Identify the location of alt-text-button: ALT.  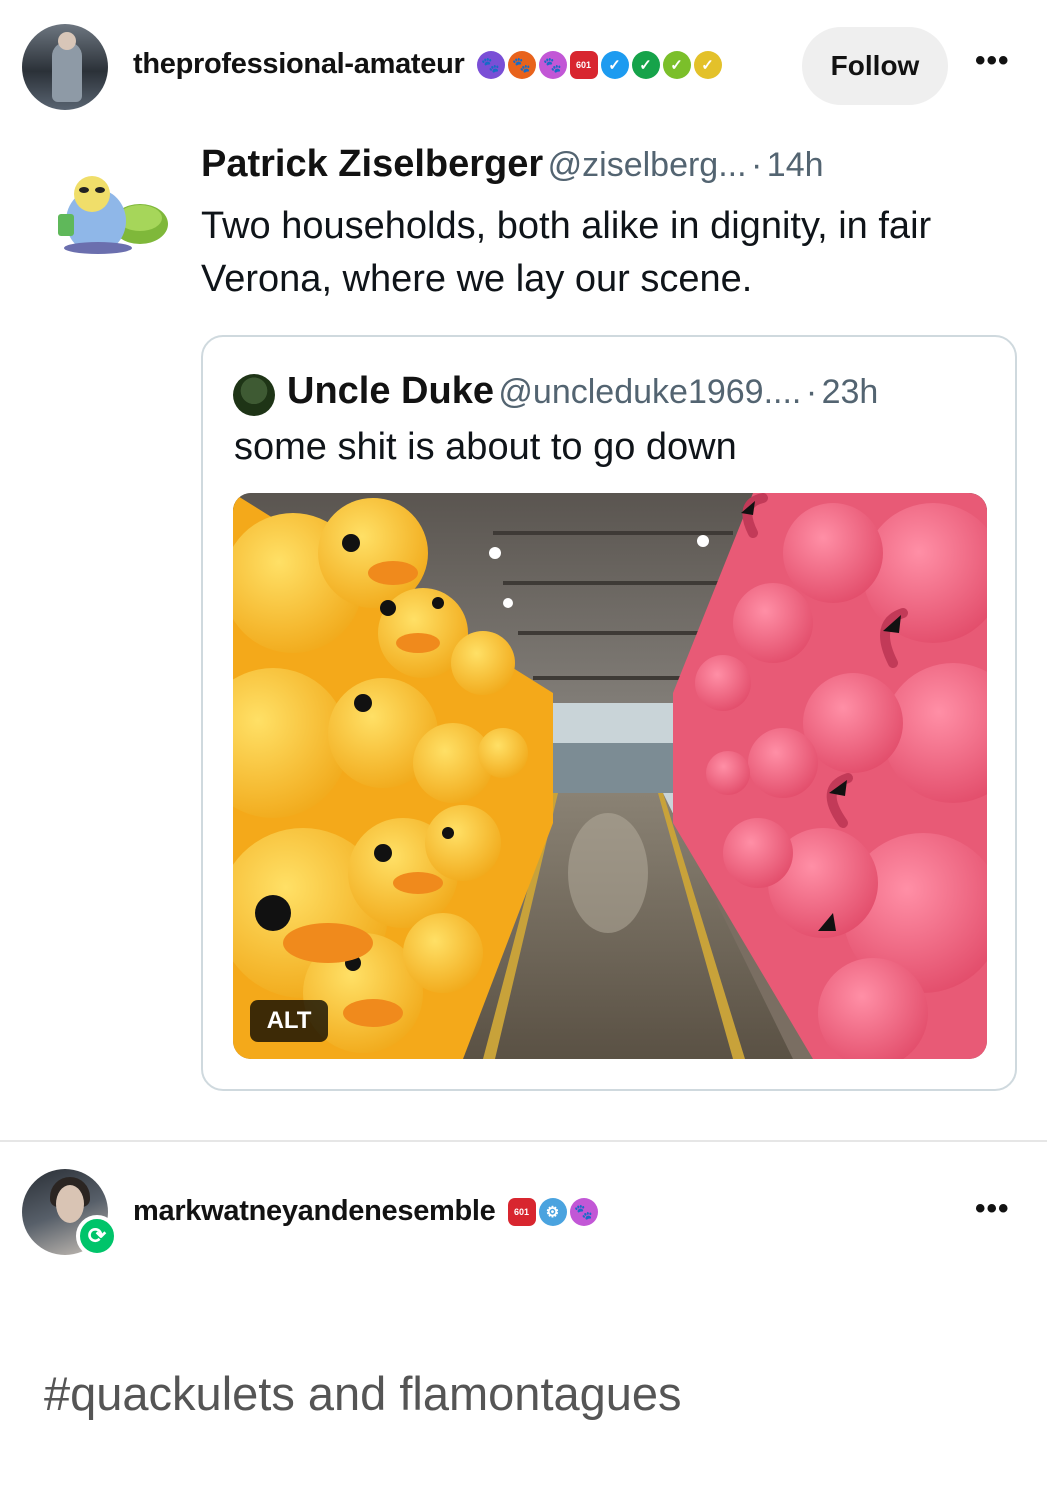
(289, 1021).